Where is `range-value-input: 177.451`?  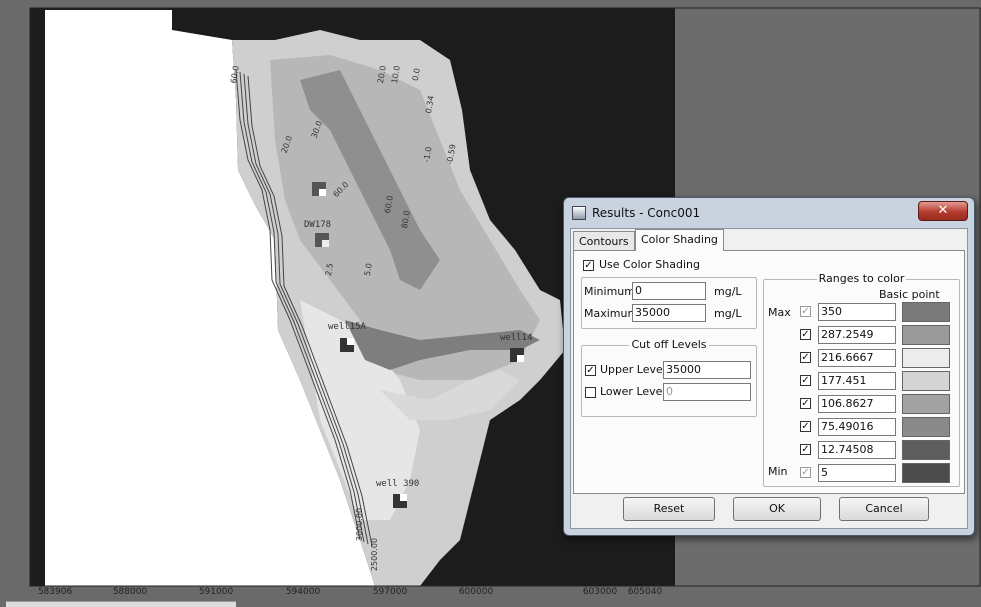 range-value-input: 177.451 is located at coordinates (857, 381).